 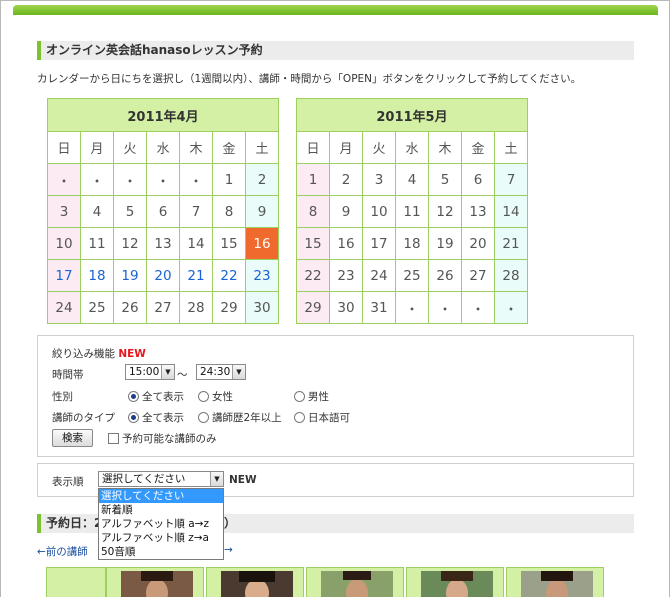 What do you see at coordinates (229, 275) in the screenshot?
I see `calendar-day-link: 22` at bounding box center [229, 275].